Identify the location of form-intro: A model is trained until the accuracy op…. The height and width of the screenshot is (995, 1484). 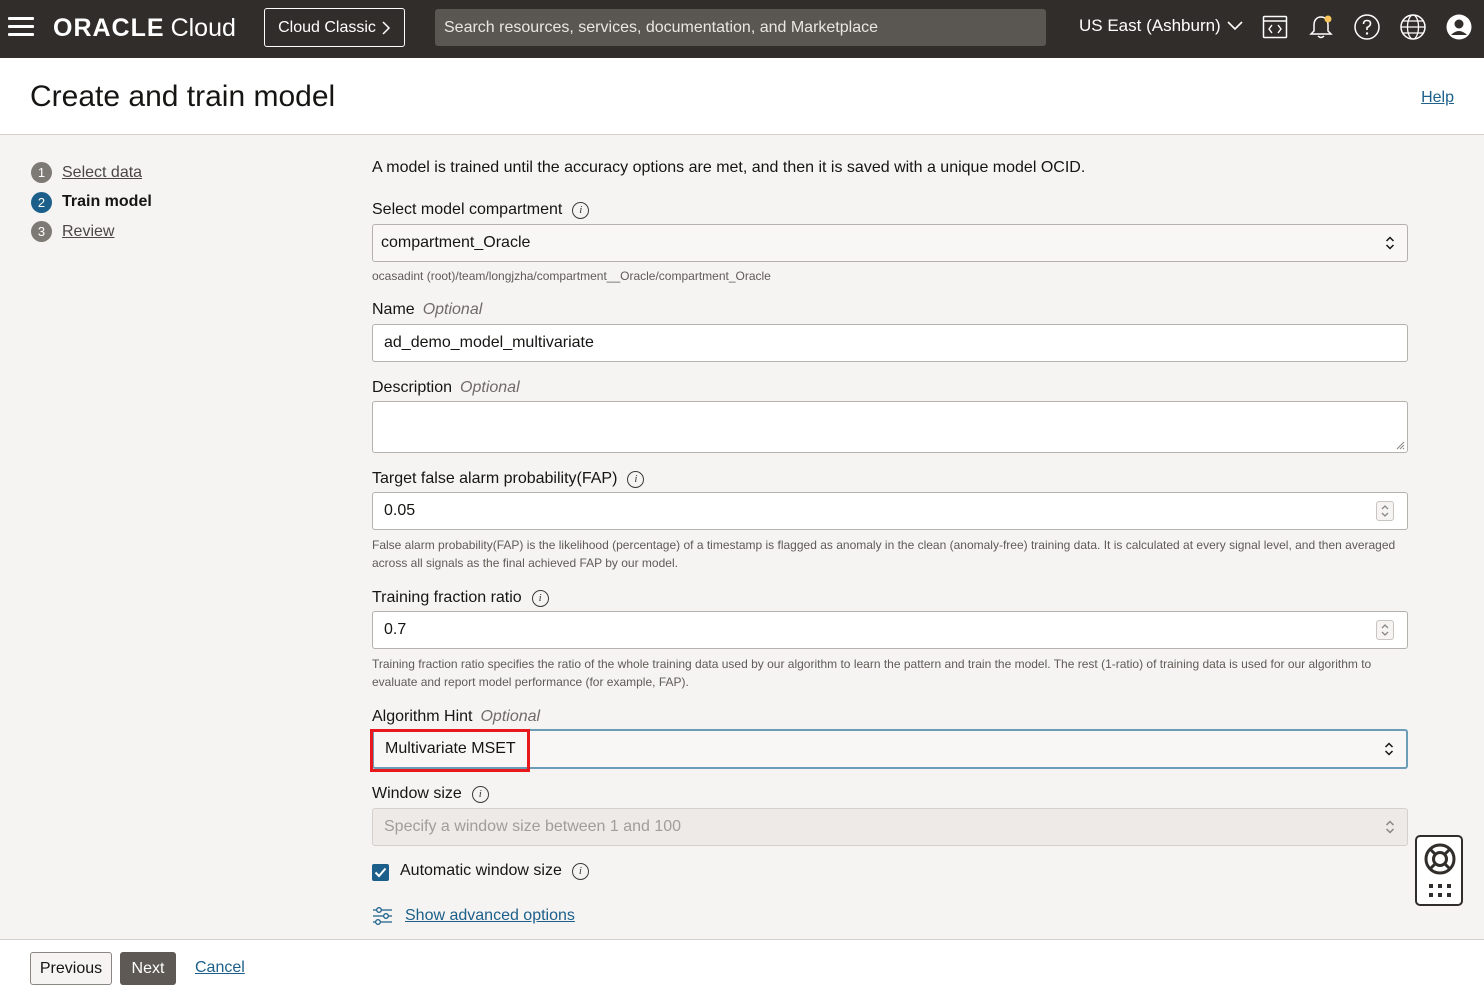
(729, 167).